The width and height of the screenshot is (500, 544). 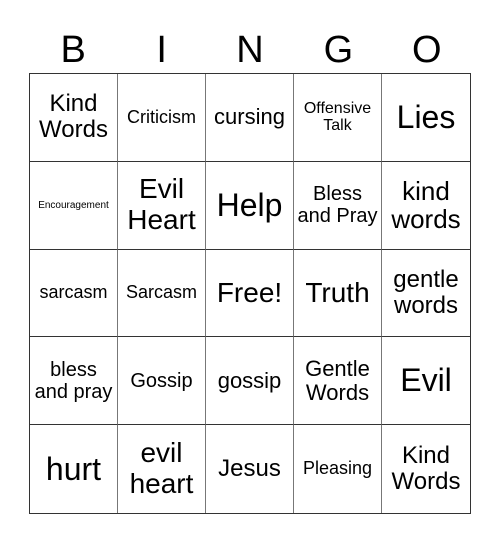 What do you see at coordinates (427, 50) in the screenshot?
I see `header-letter-o: O` at bounding box center [427, 50].